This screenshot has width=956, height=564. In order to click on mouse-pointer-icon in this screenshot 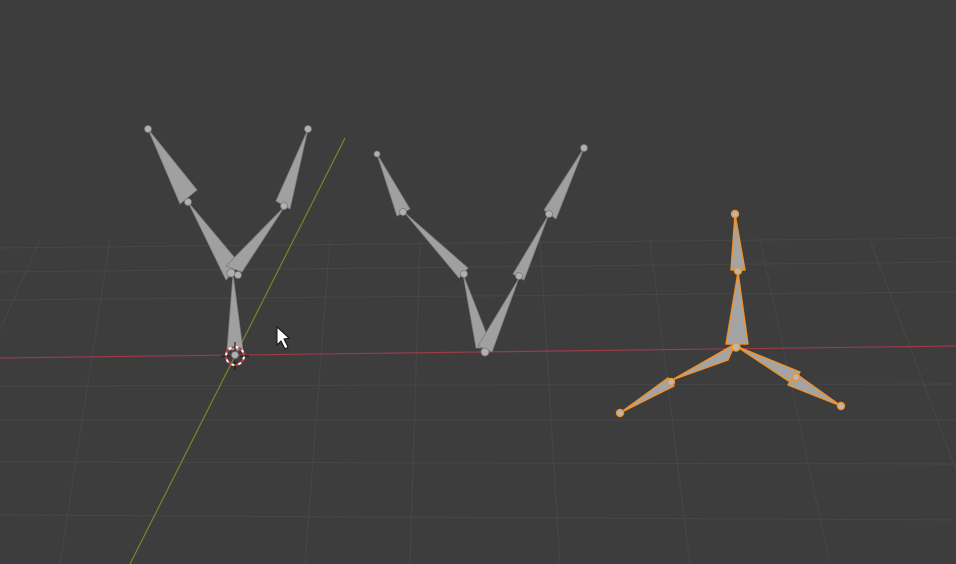, I will do `click(283, 337)`.